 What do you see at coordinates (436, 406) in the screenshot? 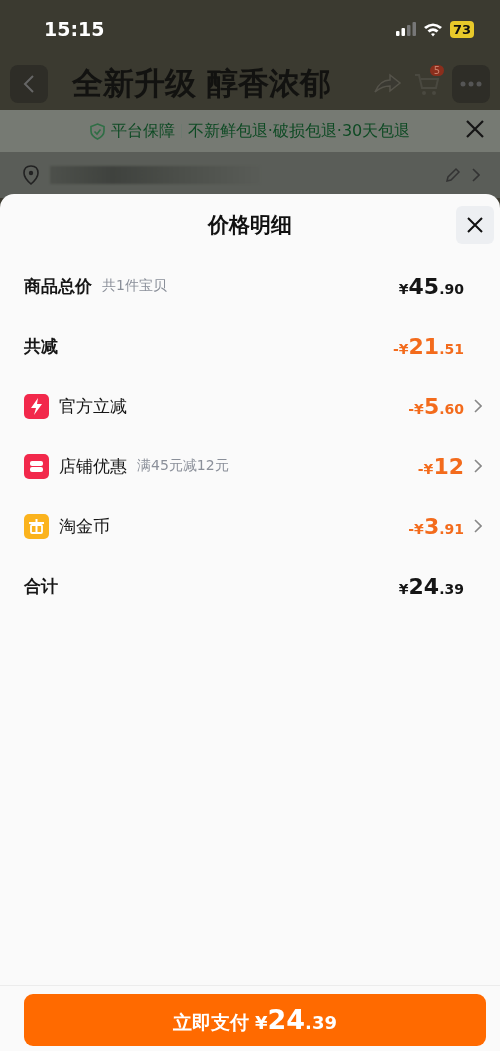
I see `price-amount: -¥5.60` at bounding box center [436, 406].